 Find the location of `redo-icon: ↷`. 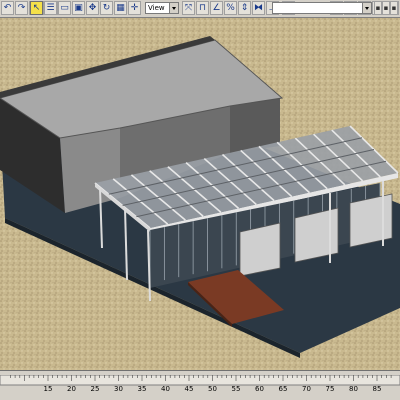

redo-icon: ↷ is located at coordinates (21, 8).